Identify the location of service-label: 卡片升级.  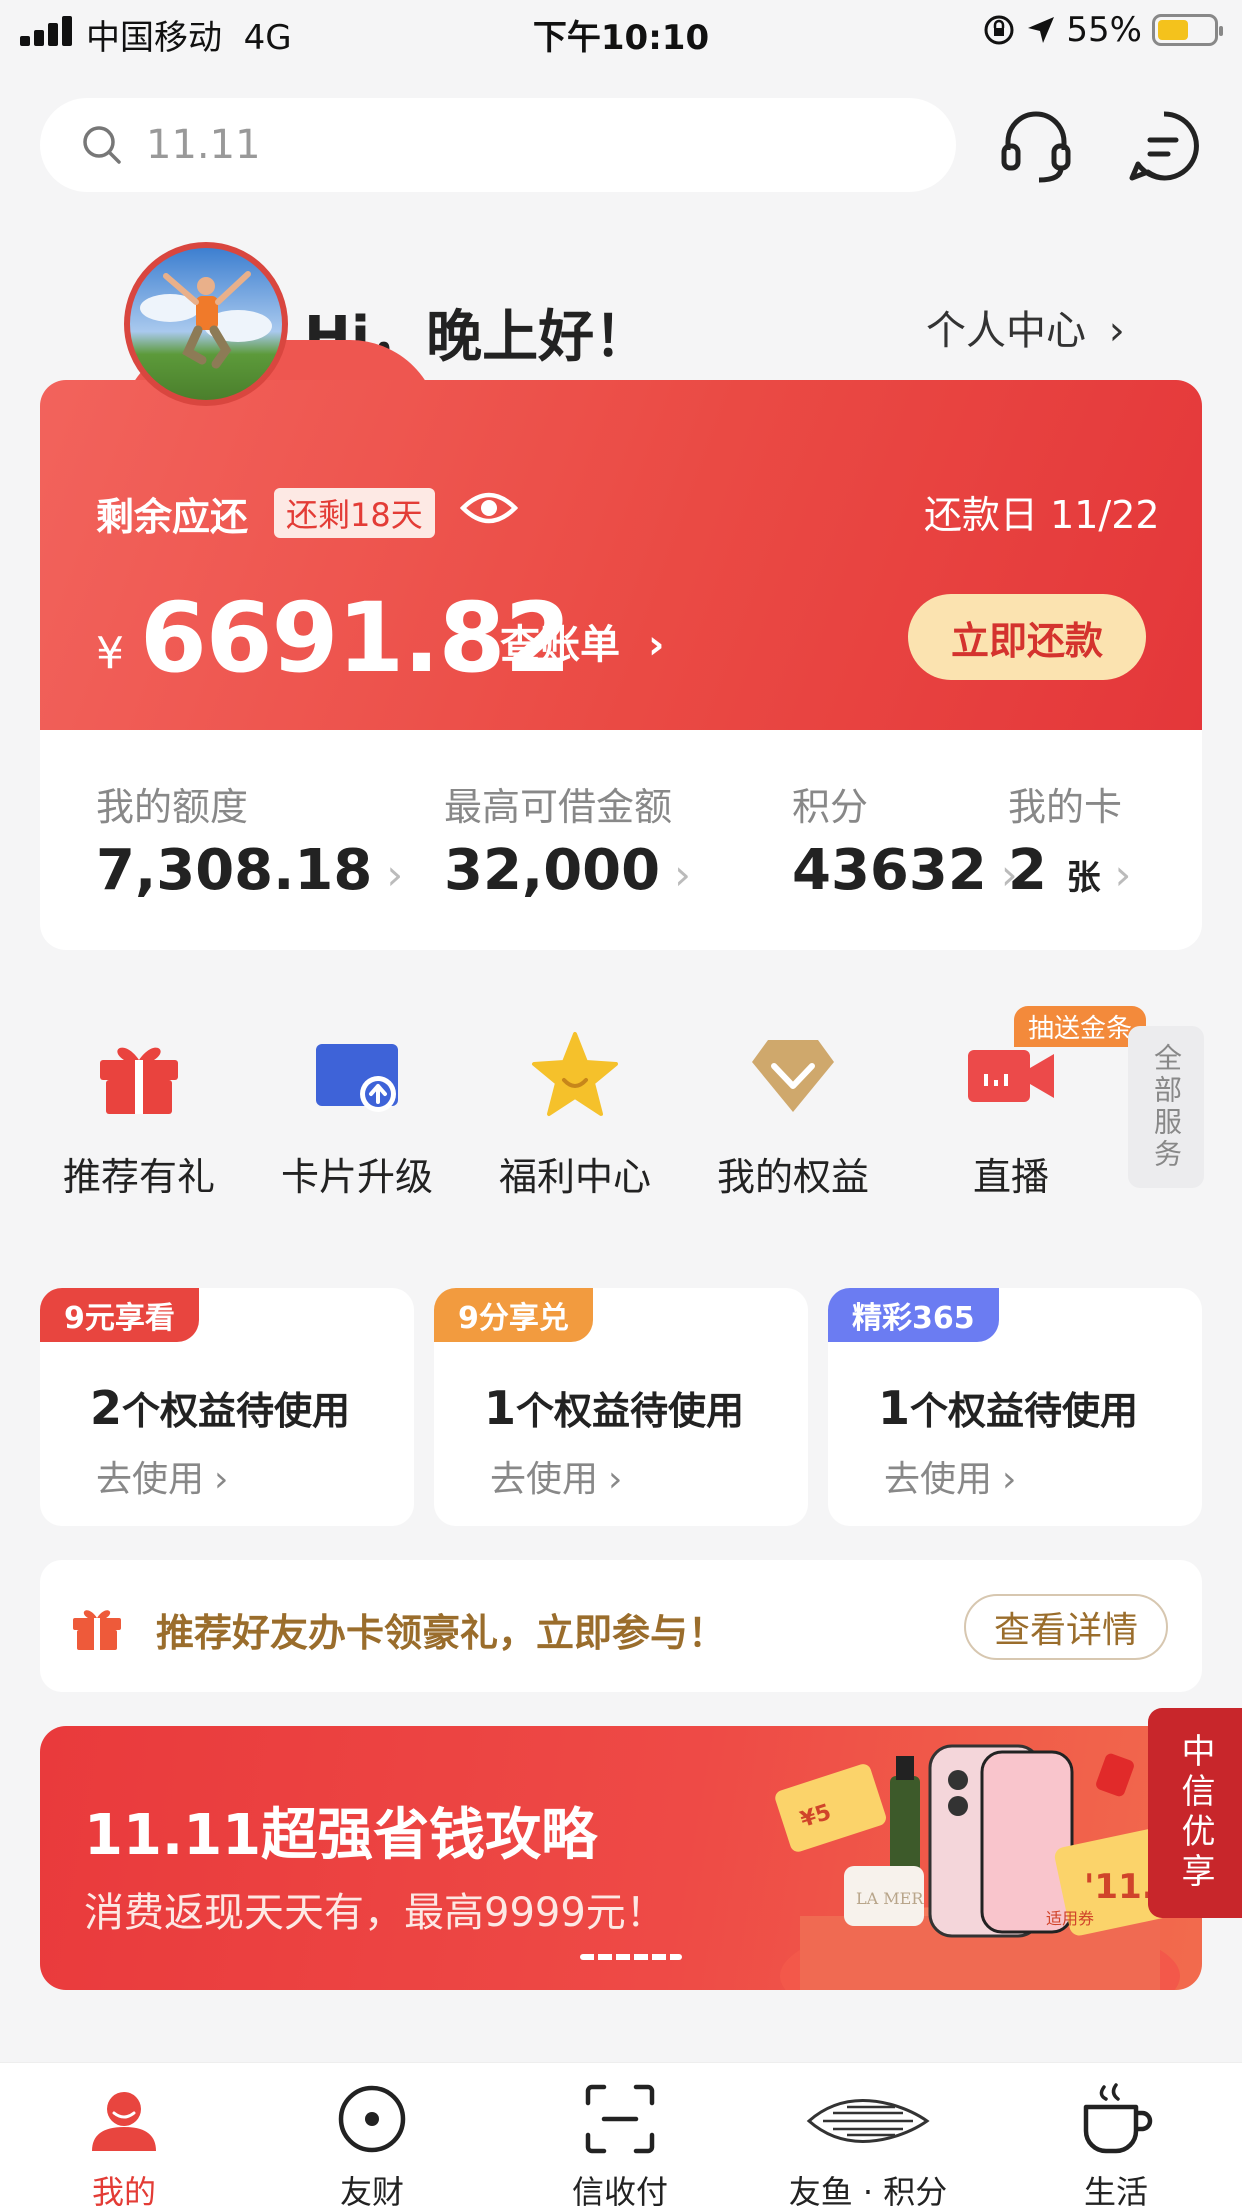
(356, 1177).